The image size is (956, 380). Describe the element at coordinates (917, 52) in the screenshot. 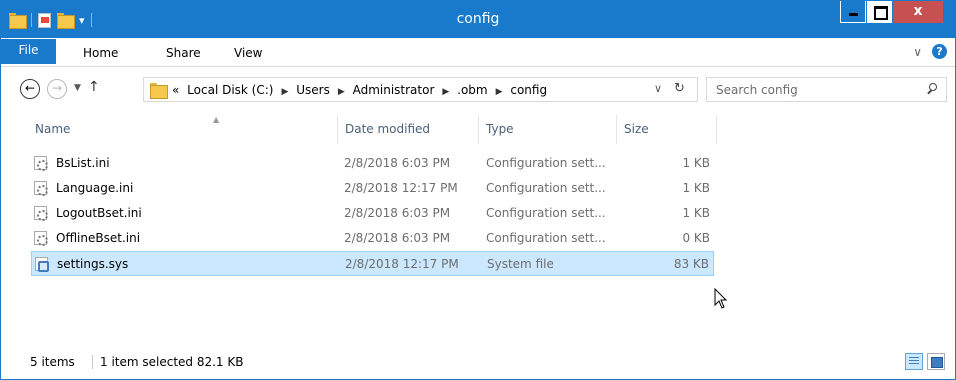

I see `expand-ribbon-chevron-icon: ∨` at that location.